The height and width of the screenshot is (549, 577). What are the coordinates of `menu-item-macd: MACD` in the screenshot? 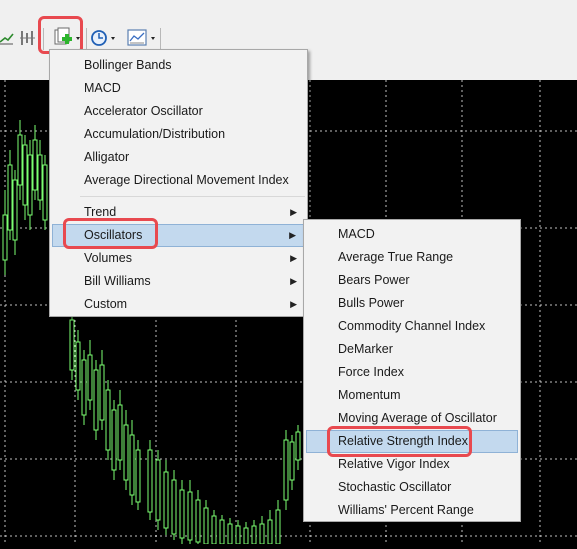 It's located at (178, 88).